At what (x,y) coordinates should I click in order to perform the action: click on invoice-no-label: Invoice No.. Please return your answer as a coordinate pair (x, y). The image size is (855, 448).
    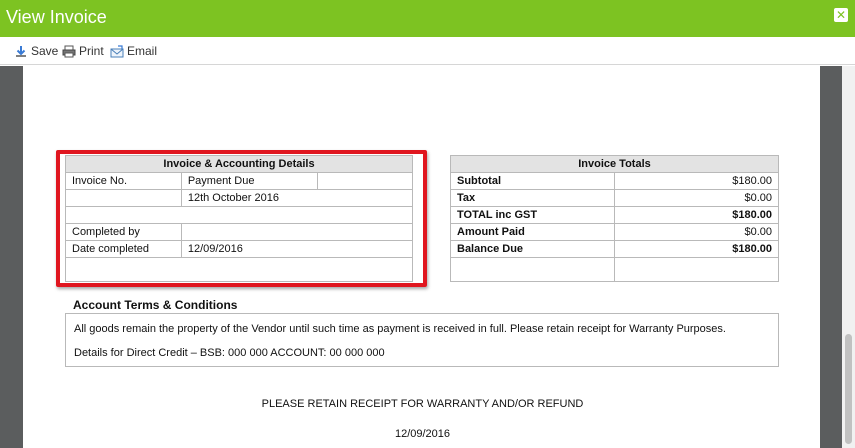
    Looking at the image, I should click on (123, 181).